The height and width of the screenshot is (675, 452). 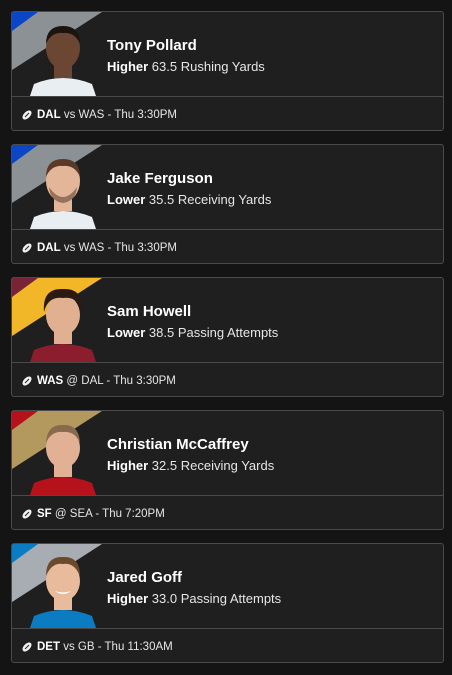 I want to click on pick-card-header: Sam Howell Lower 38.5 Passing Attempts, so click(x=227, y=320).